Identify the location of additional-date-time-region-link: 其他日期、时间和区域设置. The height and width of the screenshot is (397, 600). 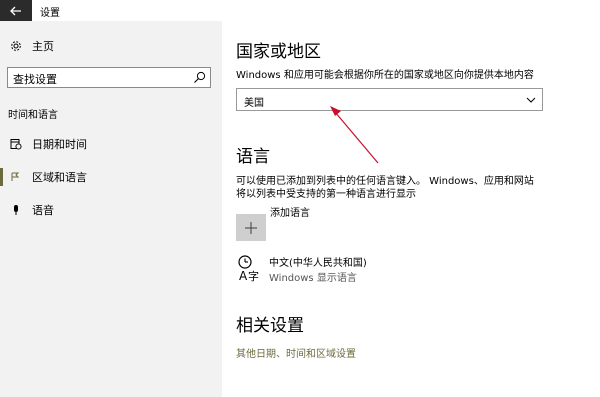
(296, 352).